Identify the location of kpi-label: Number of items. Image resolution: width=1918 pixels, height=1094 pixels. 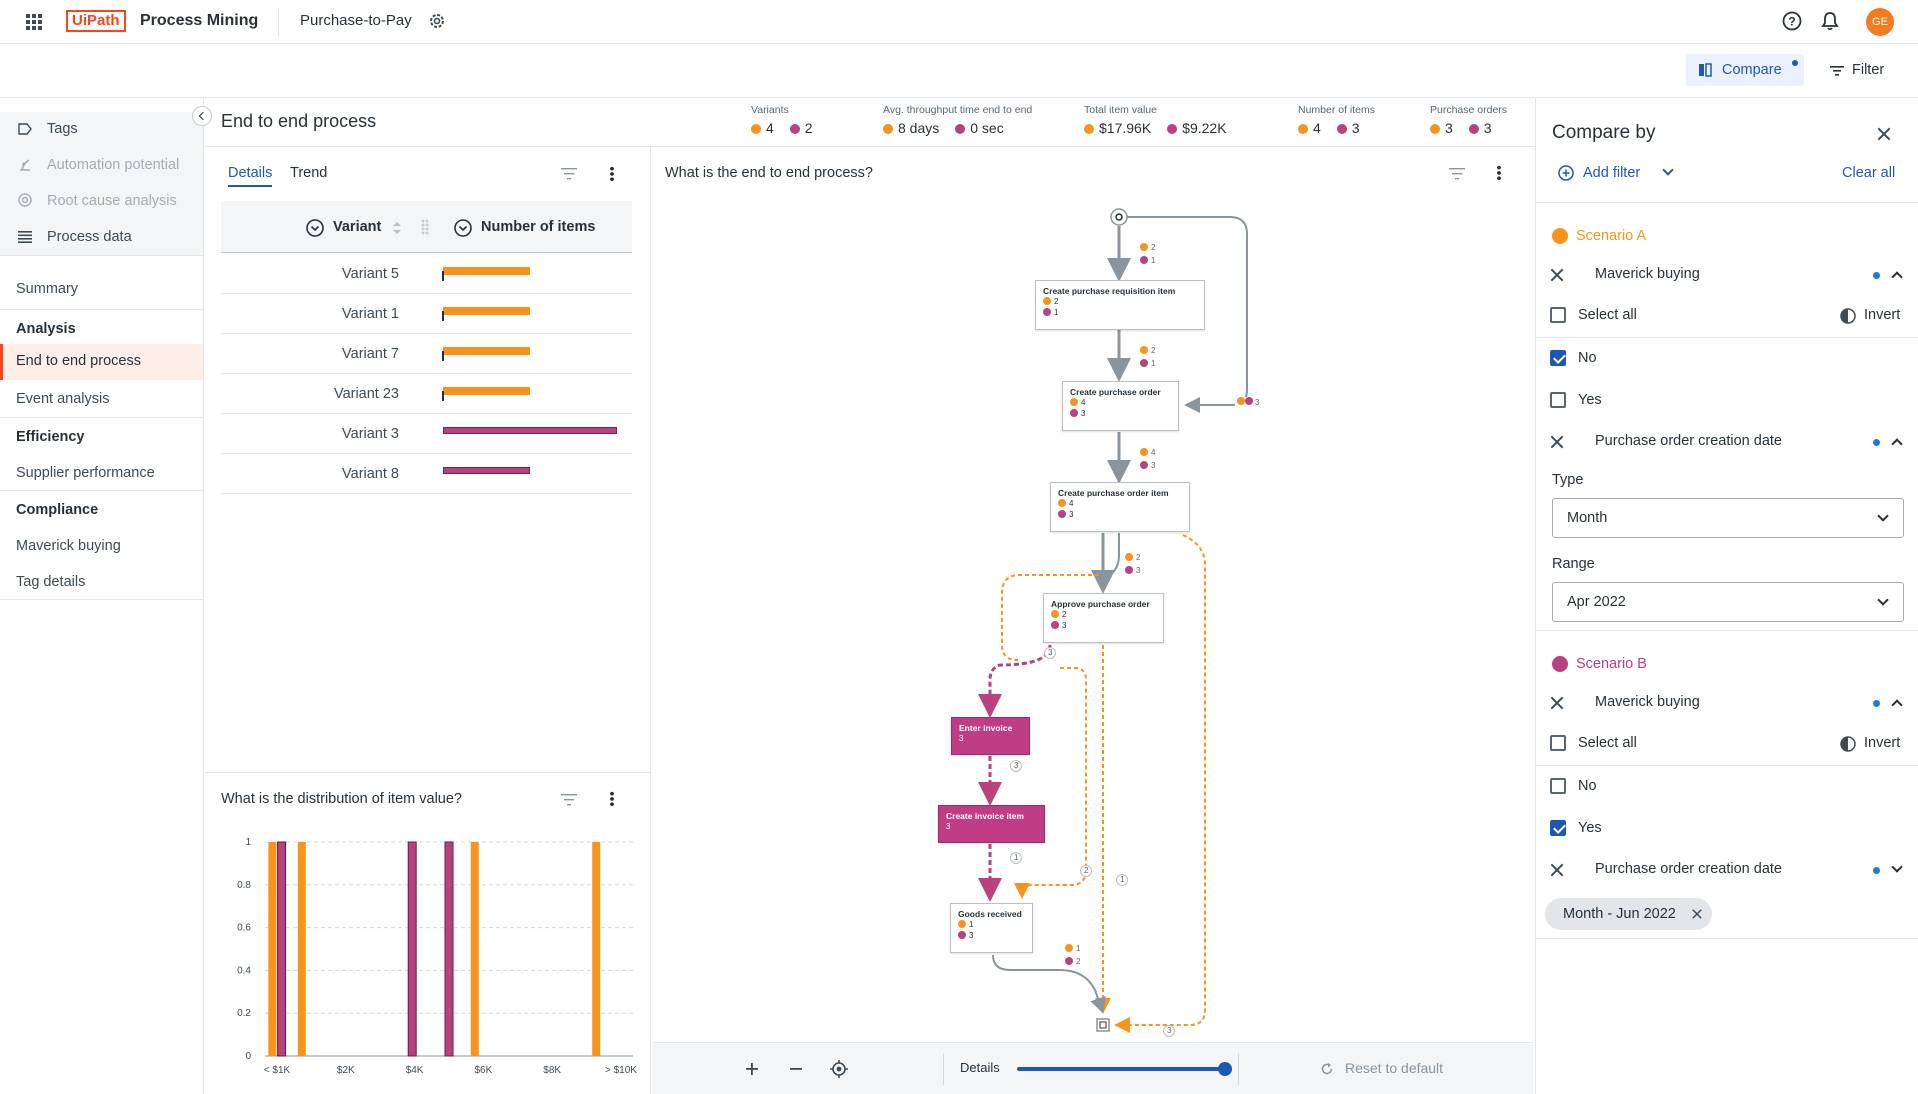
(1337, 110).